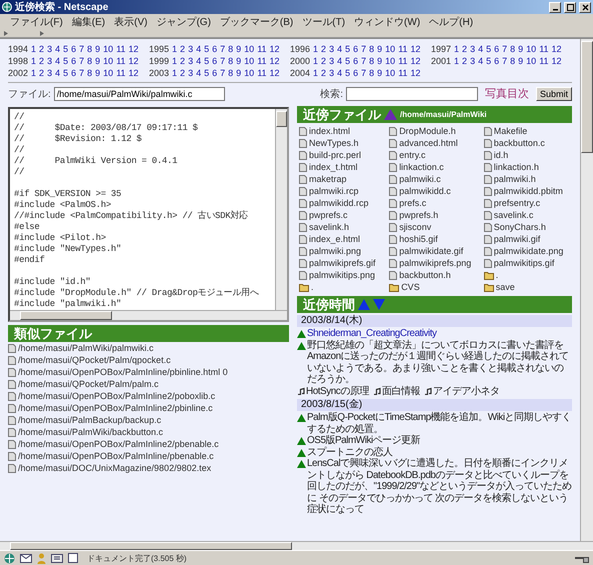 The height and width of the screenshot is (565, 593). I want to click on file-link: ., so click(312, 287).